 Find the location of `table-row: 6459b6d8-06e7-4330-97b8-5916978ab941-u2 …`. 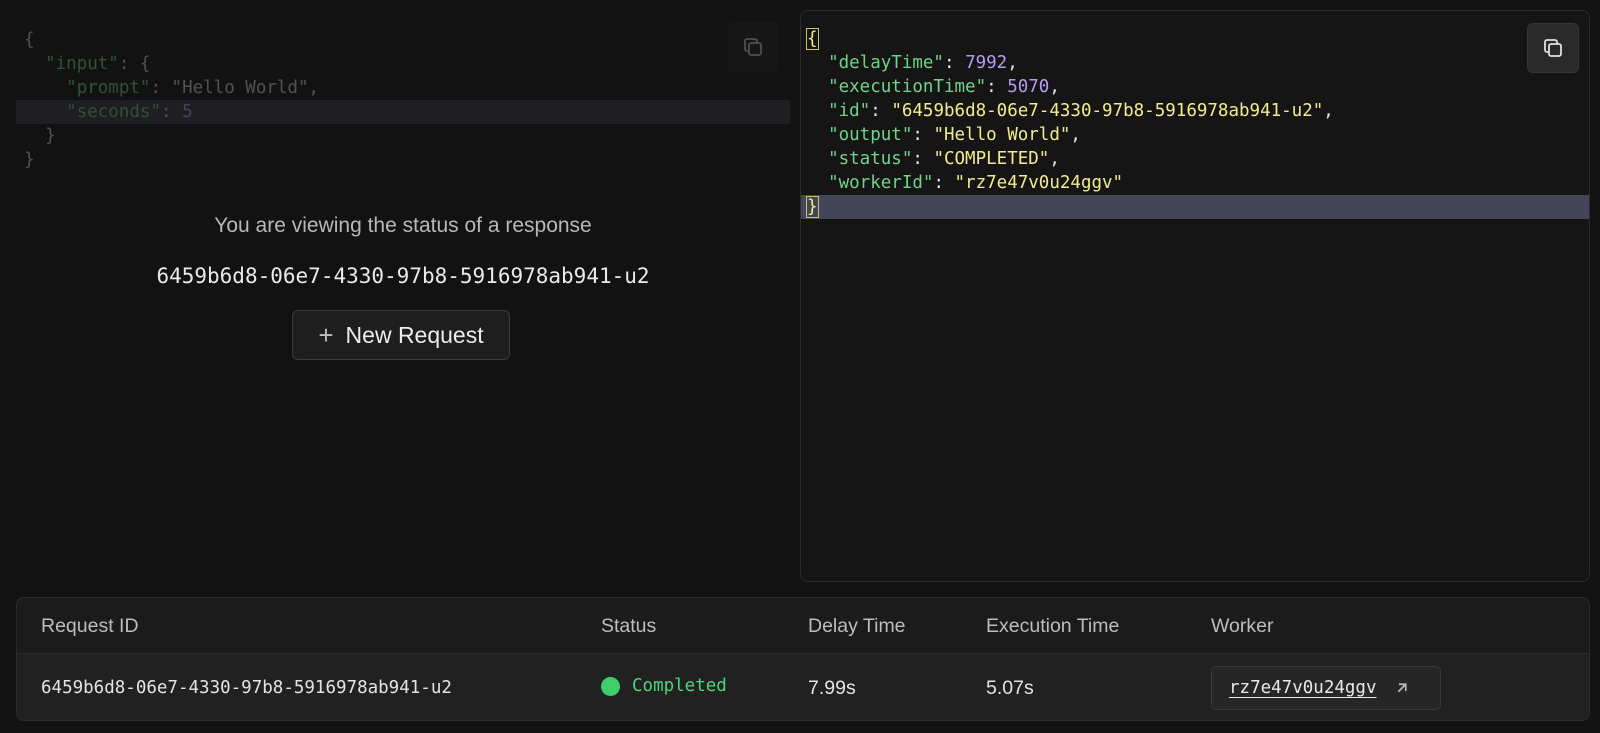

table-row: 6459b6d8-06e7-4330-97b8-5916978ab941-u2 … is located at coordinates (803, 687).